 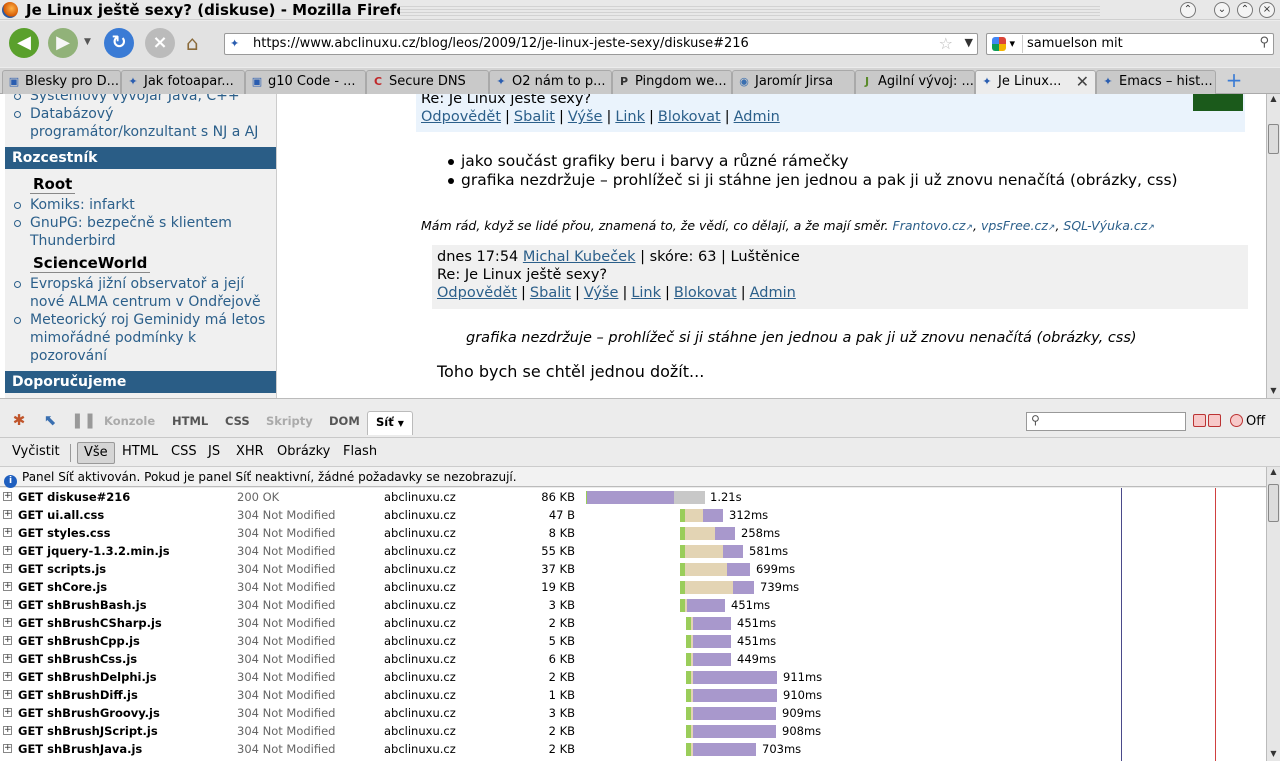 I want to click on tab-4: C Secure DNS, so click(x=427, y=82).